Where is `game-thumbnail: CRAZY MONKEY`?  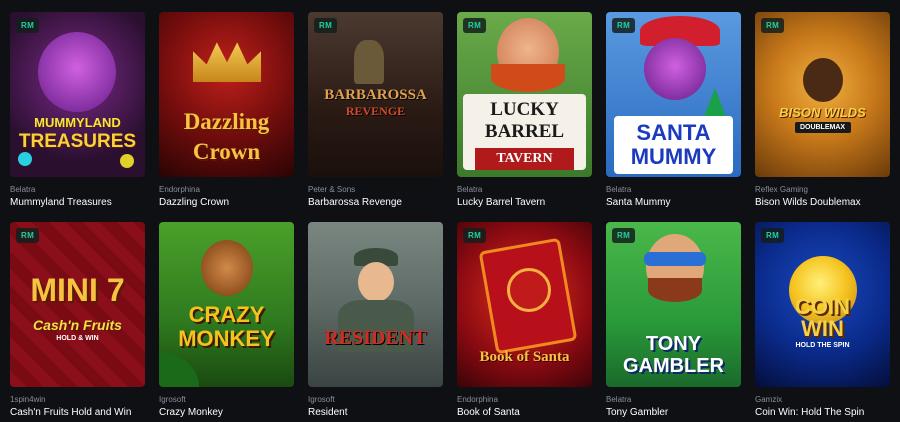 game-thumbnail: CRAZY MONKEY is located at coordinates (226, 304).